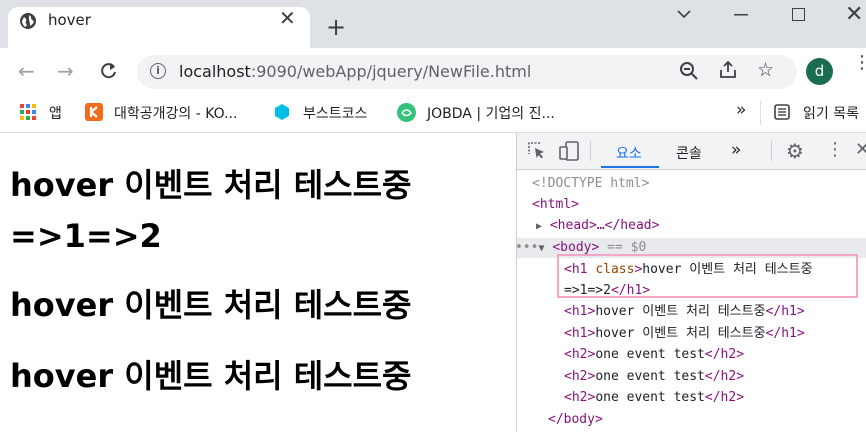 This screenshot has height=432, width=866. What do you see at coordinates (854, 14) in the screenshot?
I see `window-close-icon: ✕` at bounding box center [854, 14].